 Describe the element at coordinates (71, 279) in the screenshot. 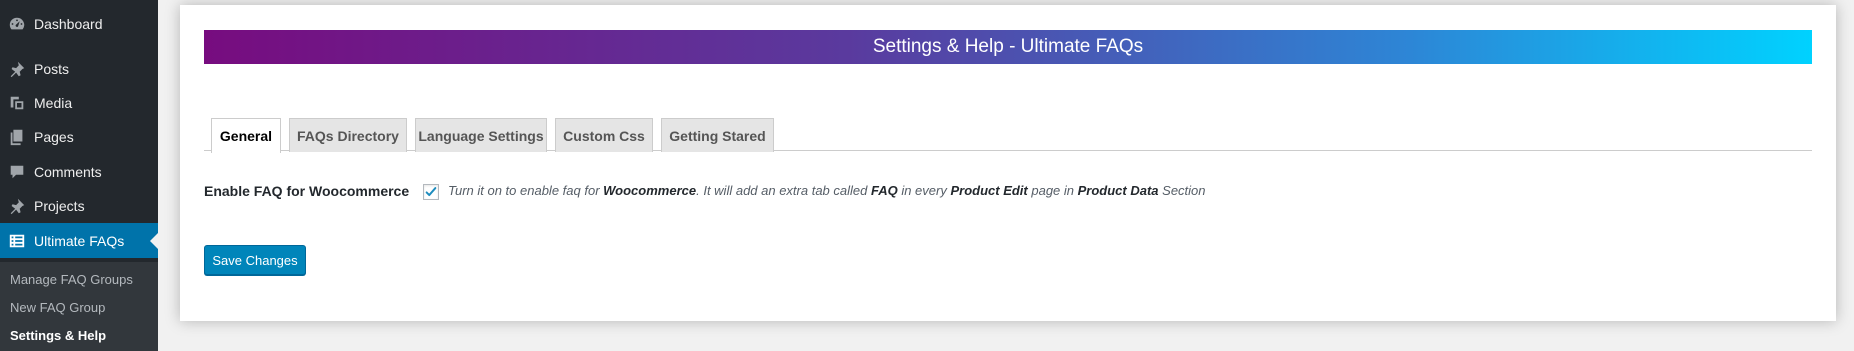

I see `submenu-manage-faq-groups: Manage FAQ Groups` at that location.